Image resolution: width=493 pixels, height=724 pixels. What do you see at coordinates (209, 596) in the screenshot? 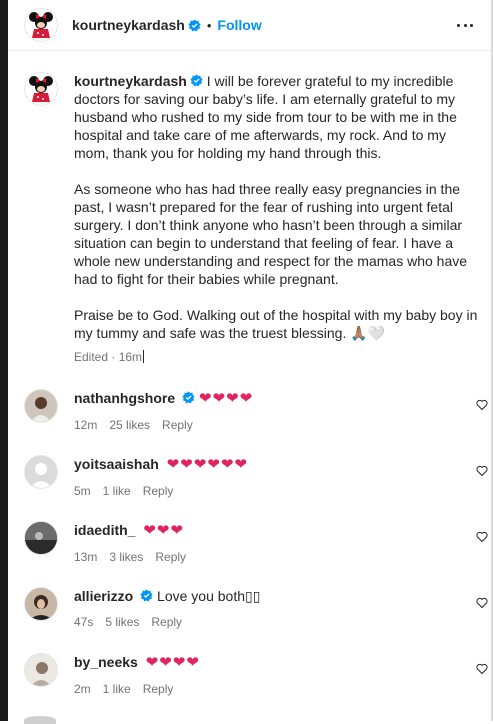
I see `comment-text: Love you both▯▯` at bounding box center [209, 596].